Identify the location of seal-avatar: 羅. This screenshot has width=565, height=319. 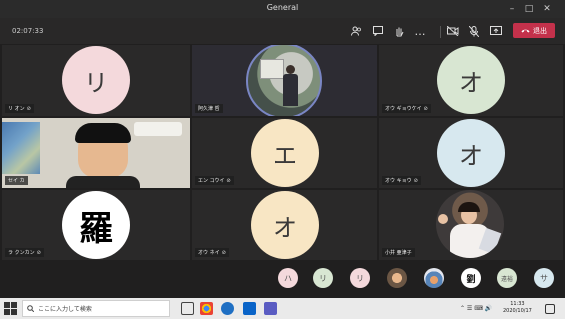
(96, 225).